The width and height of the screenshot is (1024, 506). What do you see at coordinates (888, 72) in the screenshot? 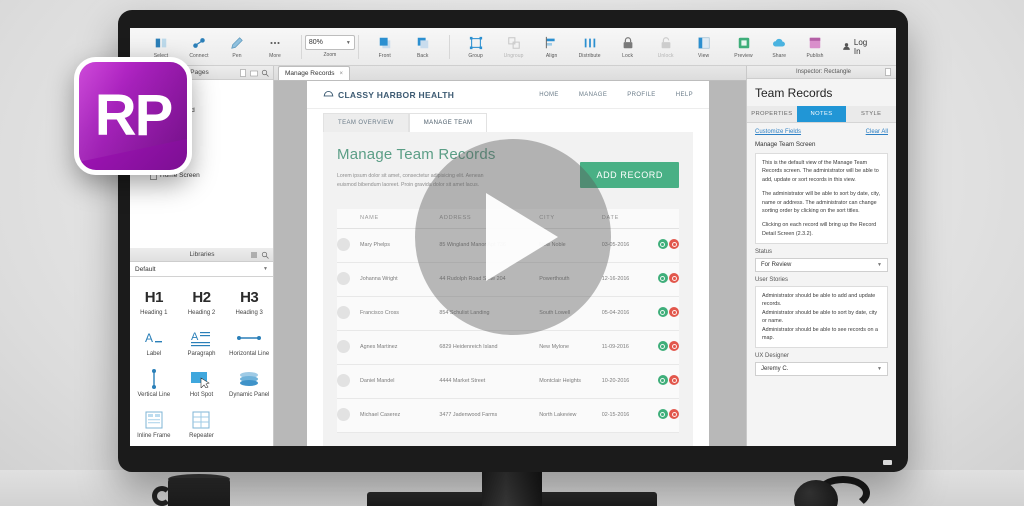
I see `inspector-doc-icon` at bounding box center [888, 72].